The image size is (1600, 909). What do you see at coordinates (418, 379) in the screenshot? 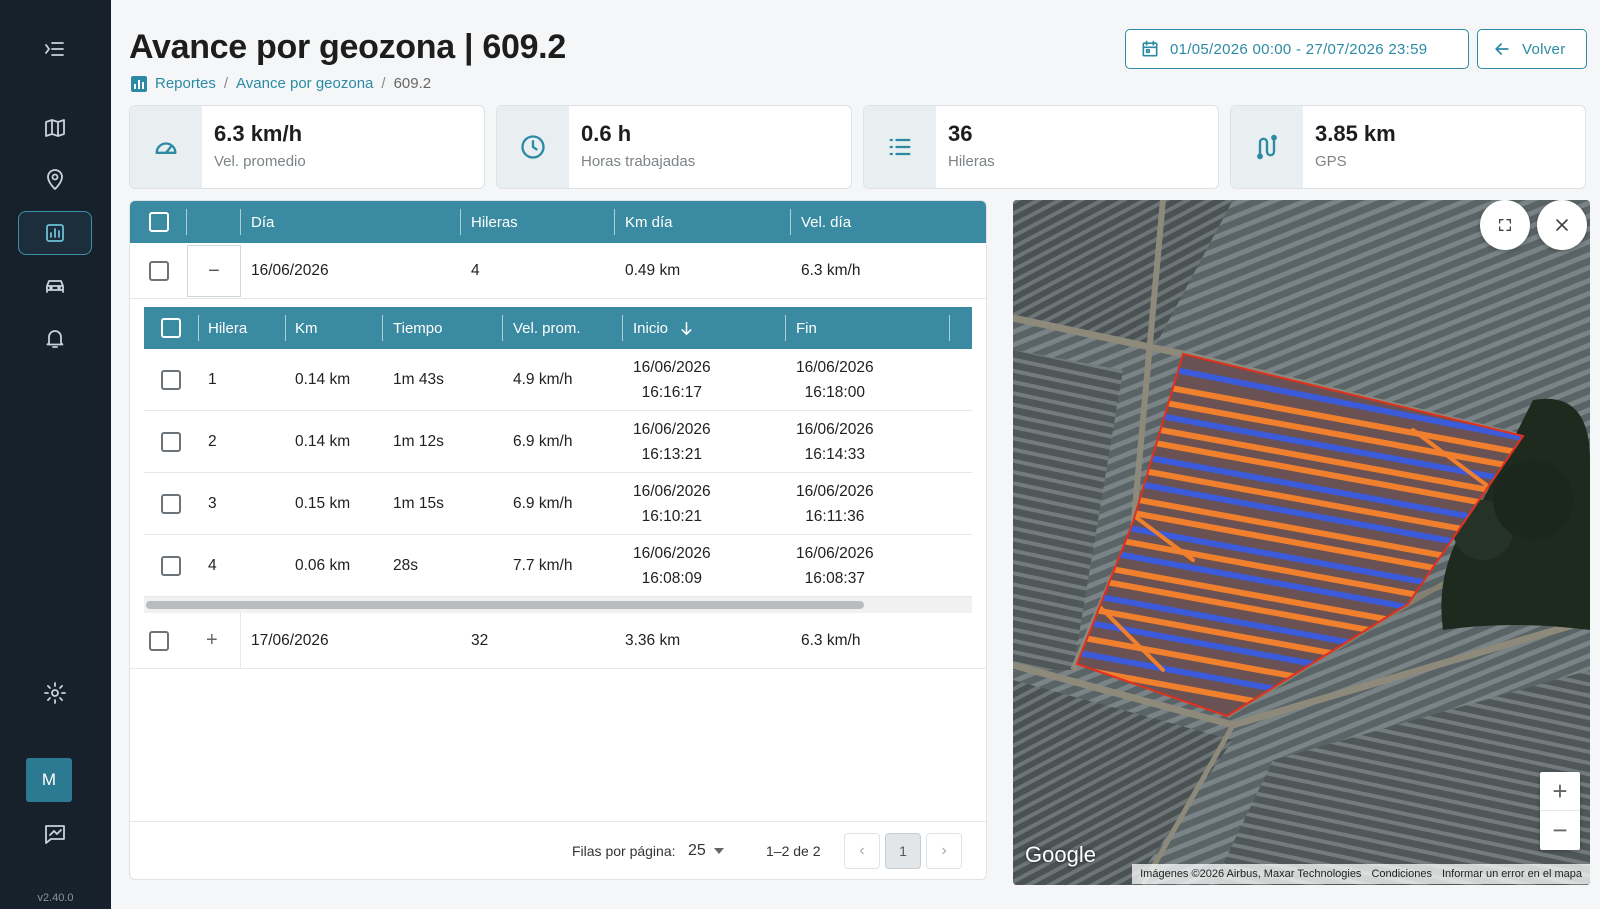
I see `cell-tiempo: 1m 43s` at bounding box center [418, 379].